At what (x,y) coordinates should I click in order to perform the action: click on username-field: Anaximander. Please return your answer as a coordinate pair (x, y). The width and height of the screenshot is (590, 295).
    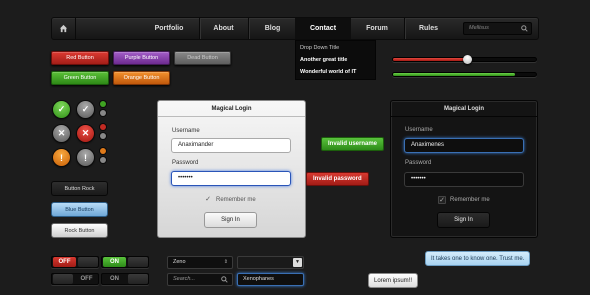
    Looking at the image, I should click on (231, 145).